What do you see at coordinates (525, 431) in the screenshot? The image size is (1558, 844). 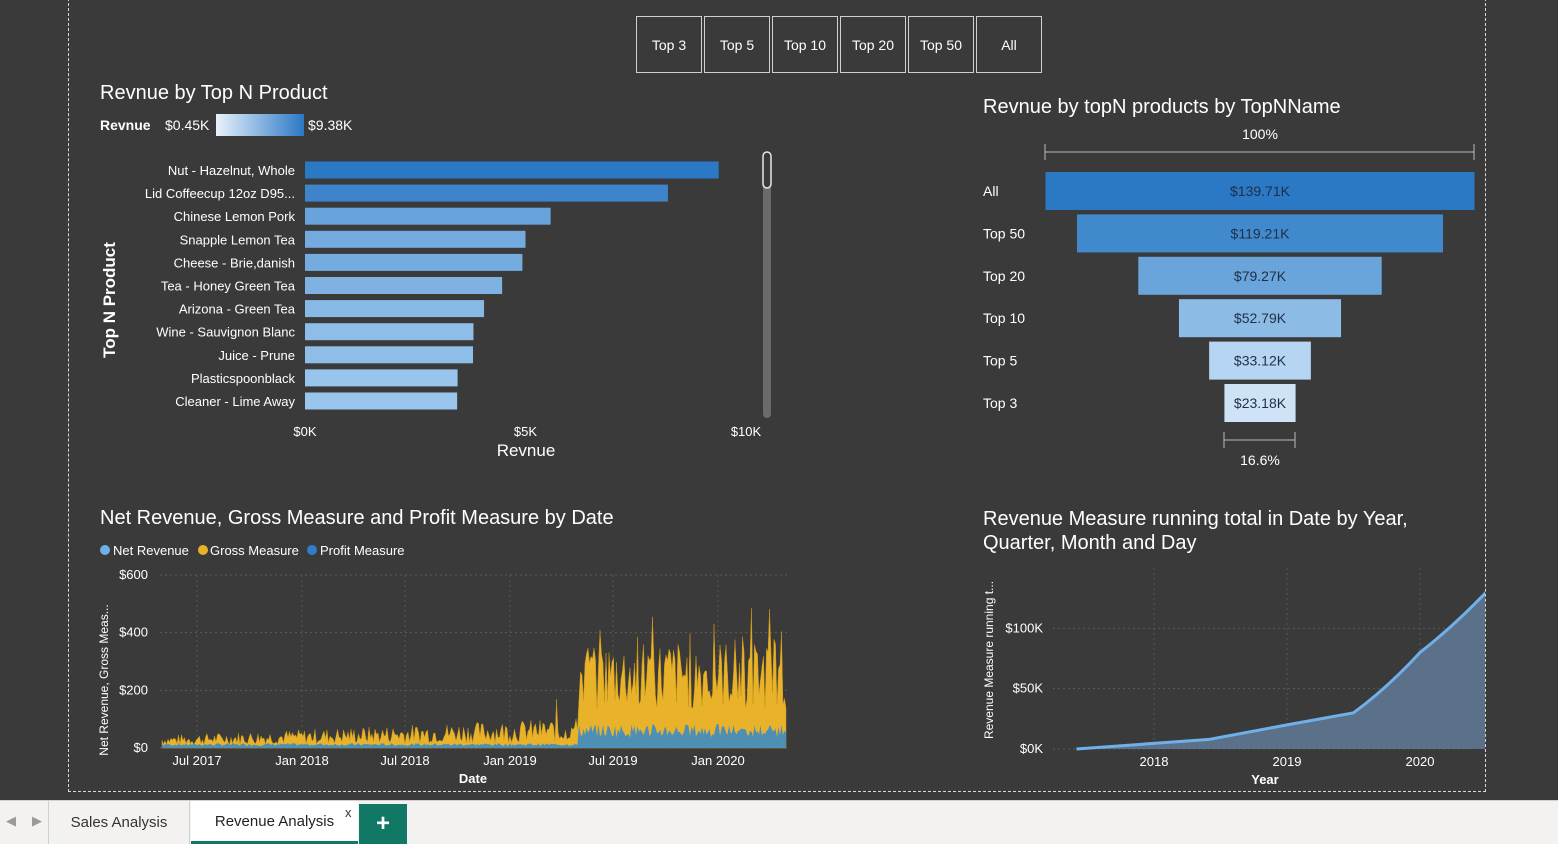 I see `bar-x-tick: $5K` at bounding box center [525, 431].